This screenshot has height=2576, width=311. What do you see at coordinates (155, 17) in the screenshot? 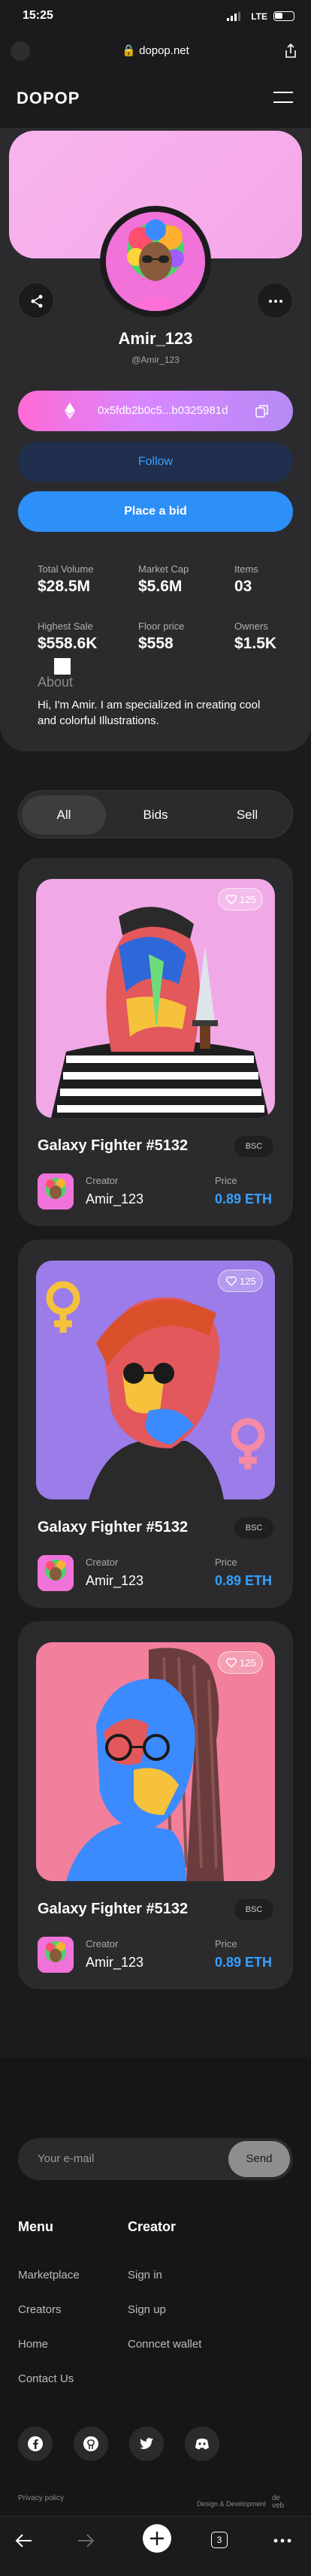
I see `status-bar: 15:25 LTE` at bounding box center [155, 17].